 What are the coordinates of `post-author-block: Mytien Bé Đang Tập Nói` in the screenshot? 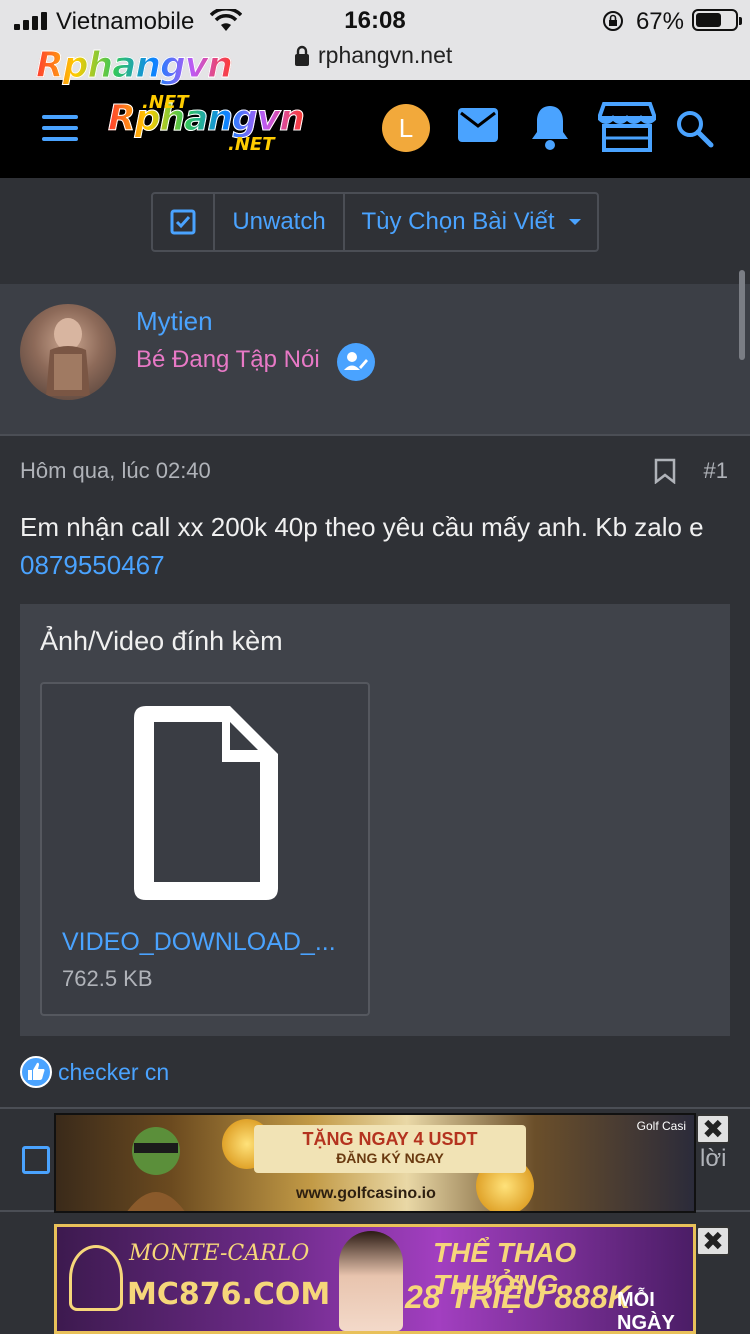 It's located at (375, 360).